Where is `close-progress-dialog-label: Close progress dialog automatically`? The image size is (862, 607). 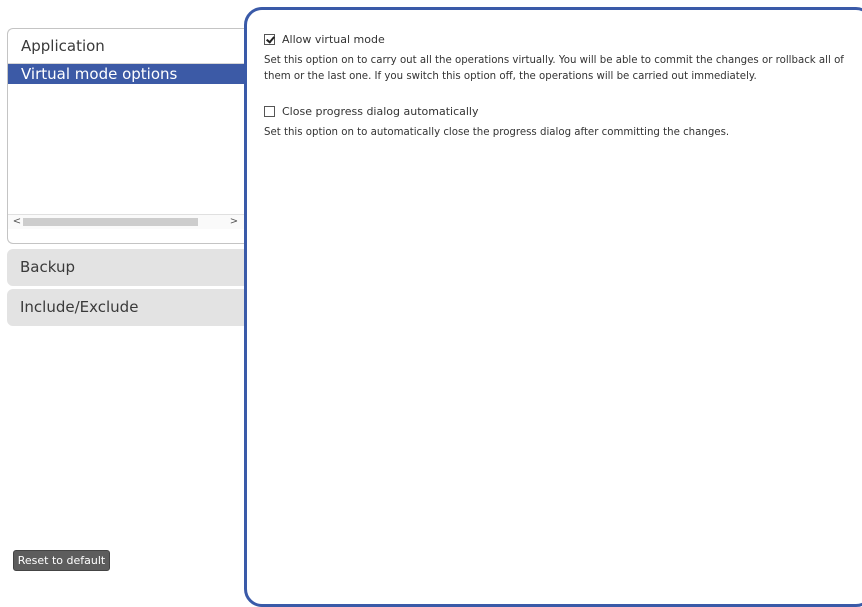 close-progress-dialog-label: Close progress dialog automatically is located at coordinates (380, 111).